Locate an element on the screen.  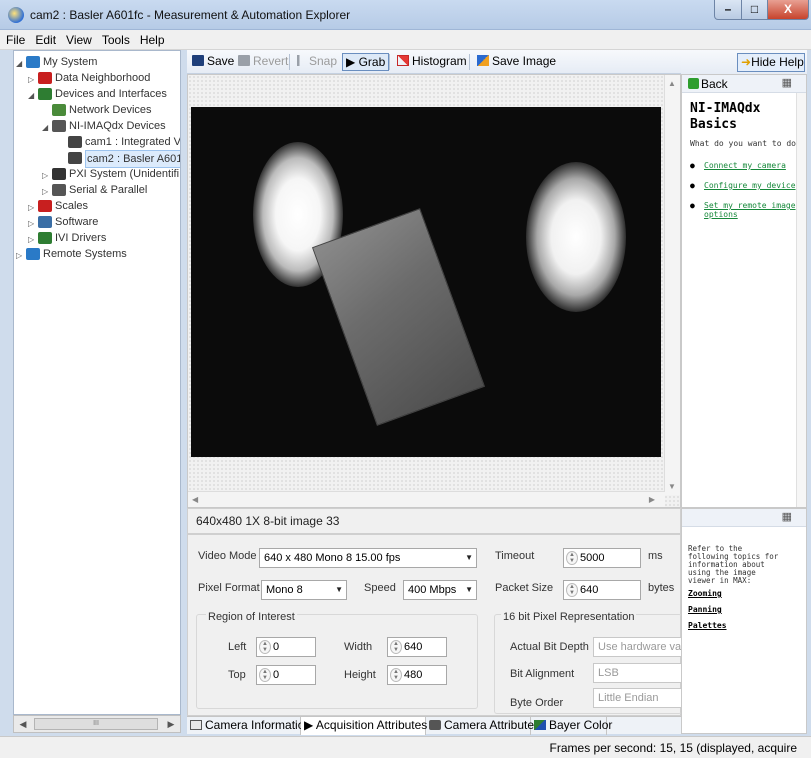
menu-tools: Tools is located at coordinates (115, 38).